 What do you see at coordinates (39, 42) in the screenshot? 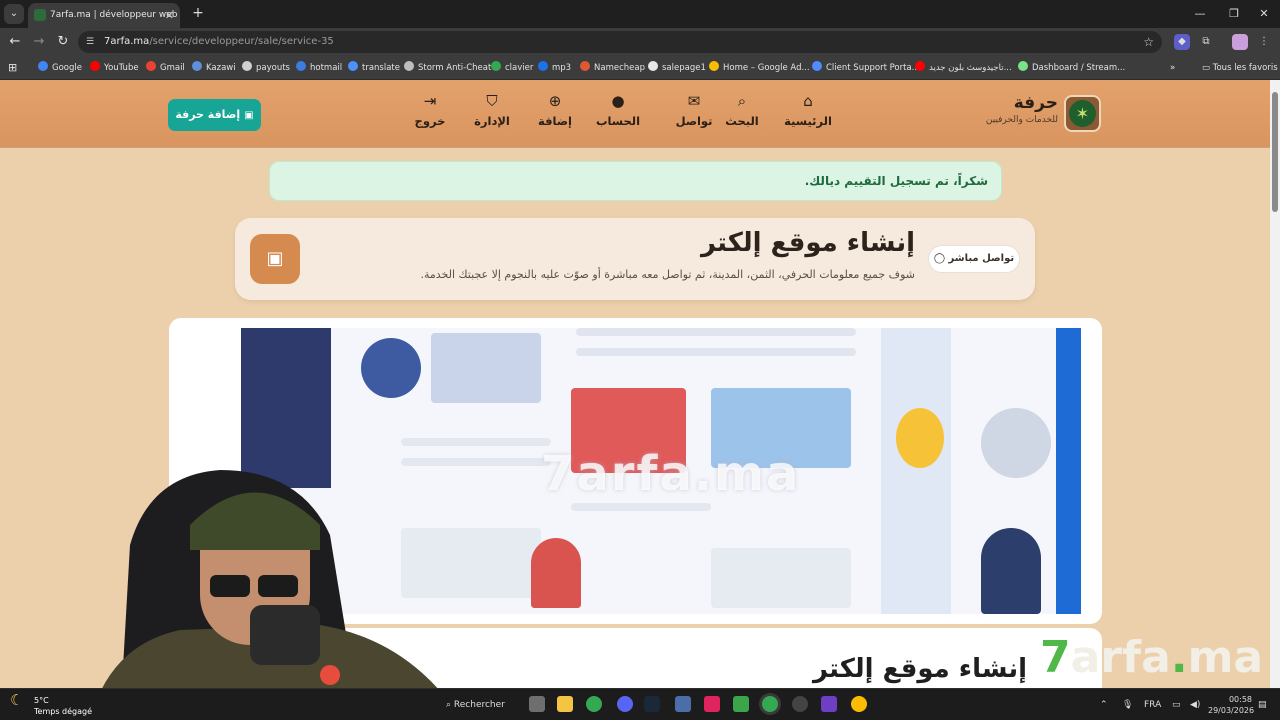
I see `forward-icon: →` at bounding box center [39, 42].